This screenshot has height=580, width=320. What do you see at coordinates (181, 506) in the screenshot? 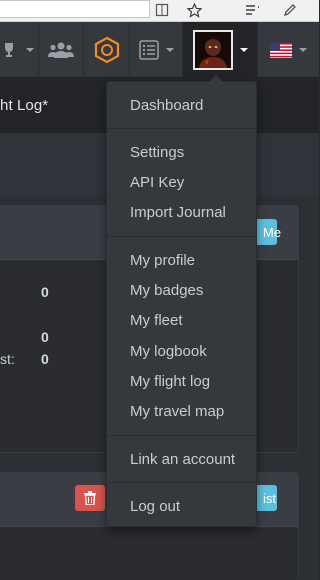
I see `menu-item-log-out: Log out` at bounding box center [181, 506].